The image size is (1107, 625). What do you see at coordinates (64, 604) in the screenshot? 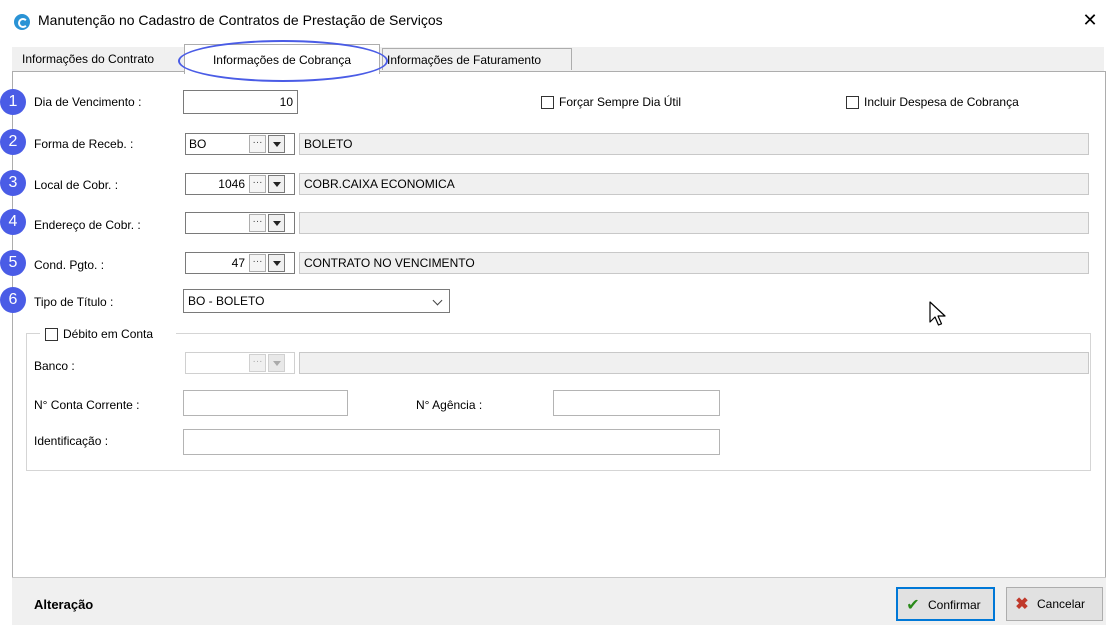
I see `status-text: Alteração` at bounding box center [64, 604].